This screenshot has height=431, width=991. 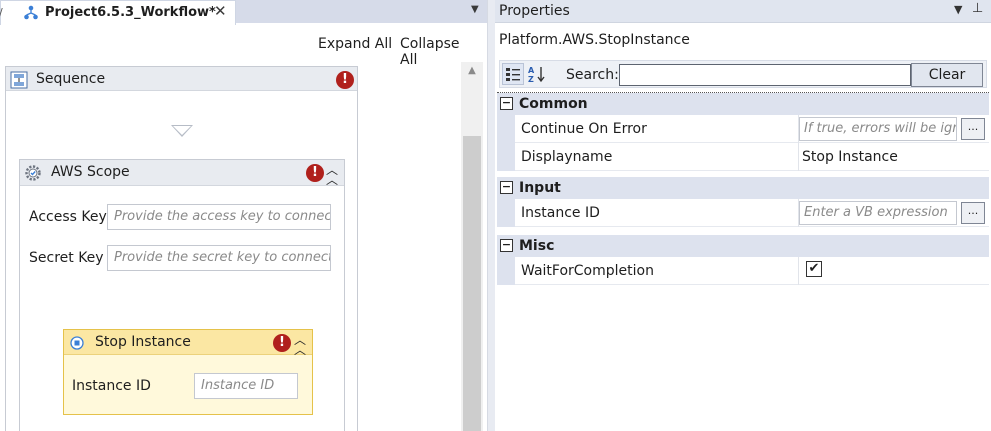 What do you see at coordinates (240, 52) in the screenshot?
I see `expand-collapse-bar: Expand All Collapse All` at bounding box center [240, 52].